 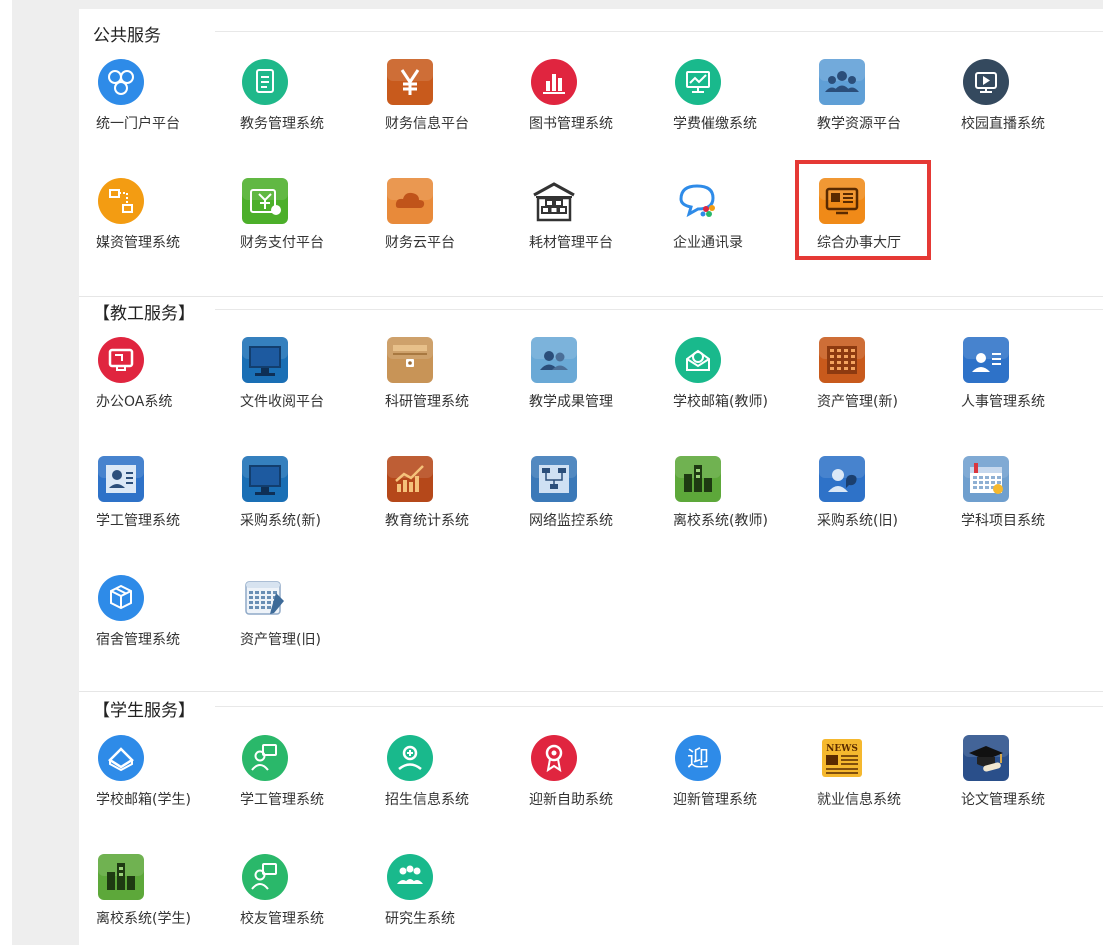 What do you see at coordinates (1015, 107) in the screenshot?
I see `app-tile: 校园直播系统` at bounding box center [1015, 107].